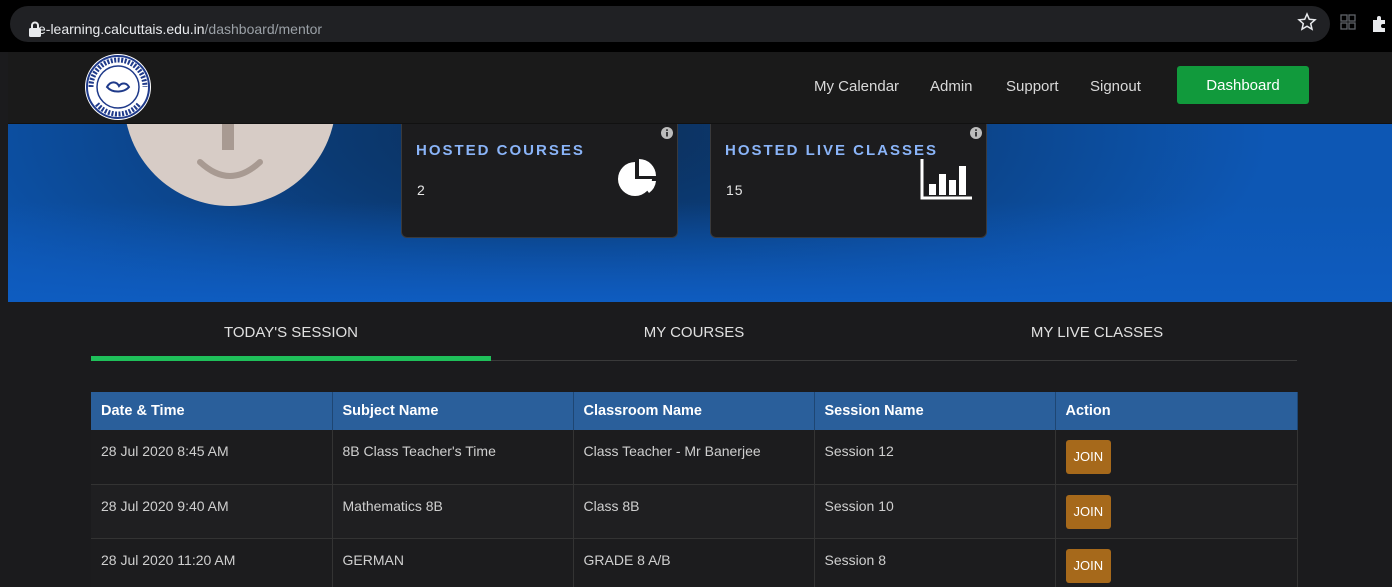  What do you see at coordinates (230, 151) in the screenshot?
I see `avatar-face-icon` at bounding box center [230, 151].